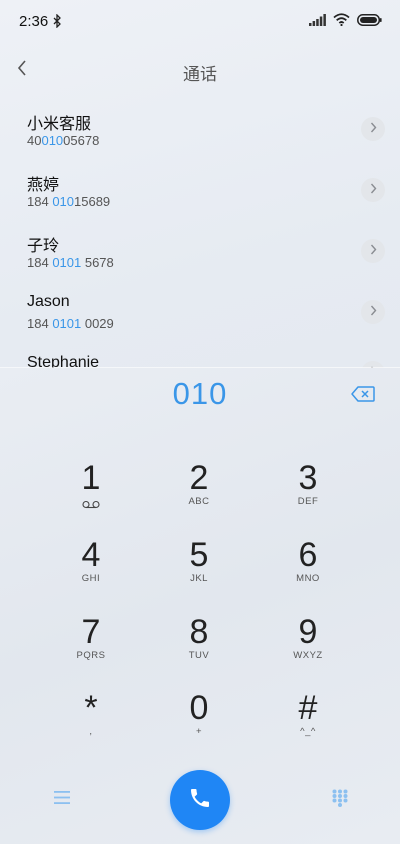 The image size is (400, 844). I want to click on key-digit: 0, so click(199, 708).